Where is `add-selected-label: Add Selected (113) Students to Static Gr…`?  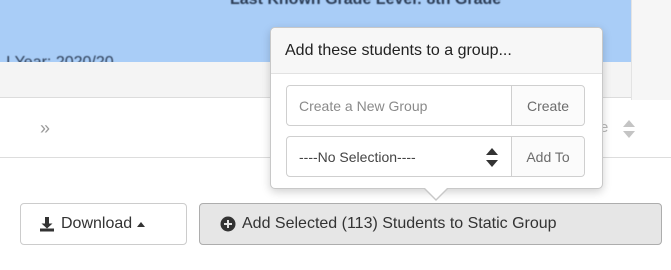 add-selected-label: Add Selected (113) Students to Static Gr… is located at coordinates (399, 223).